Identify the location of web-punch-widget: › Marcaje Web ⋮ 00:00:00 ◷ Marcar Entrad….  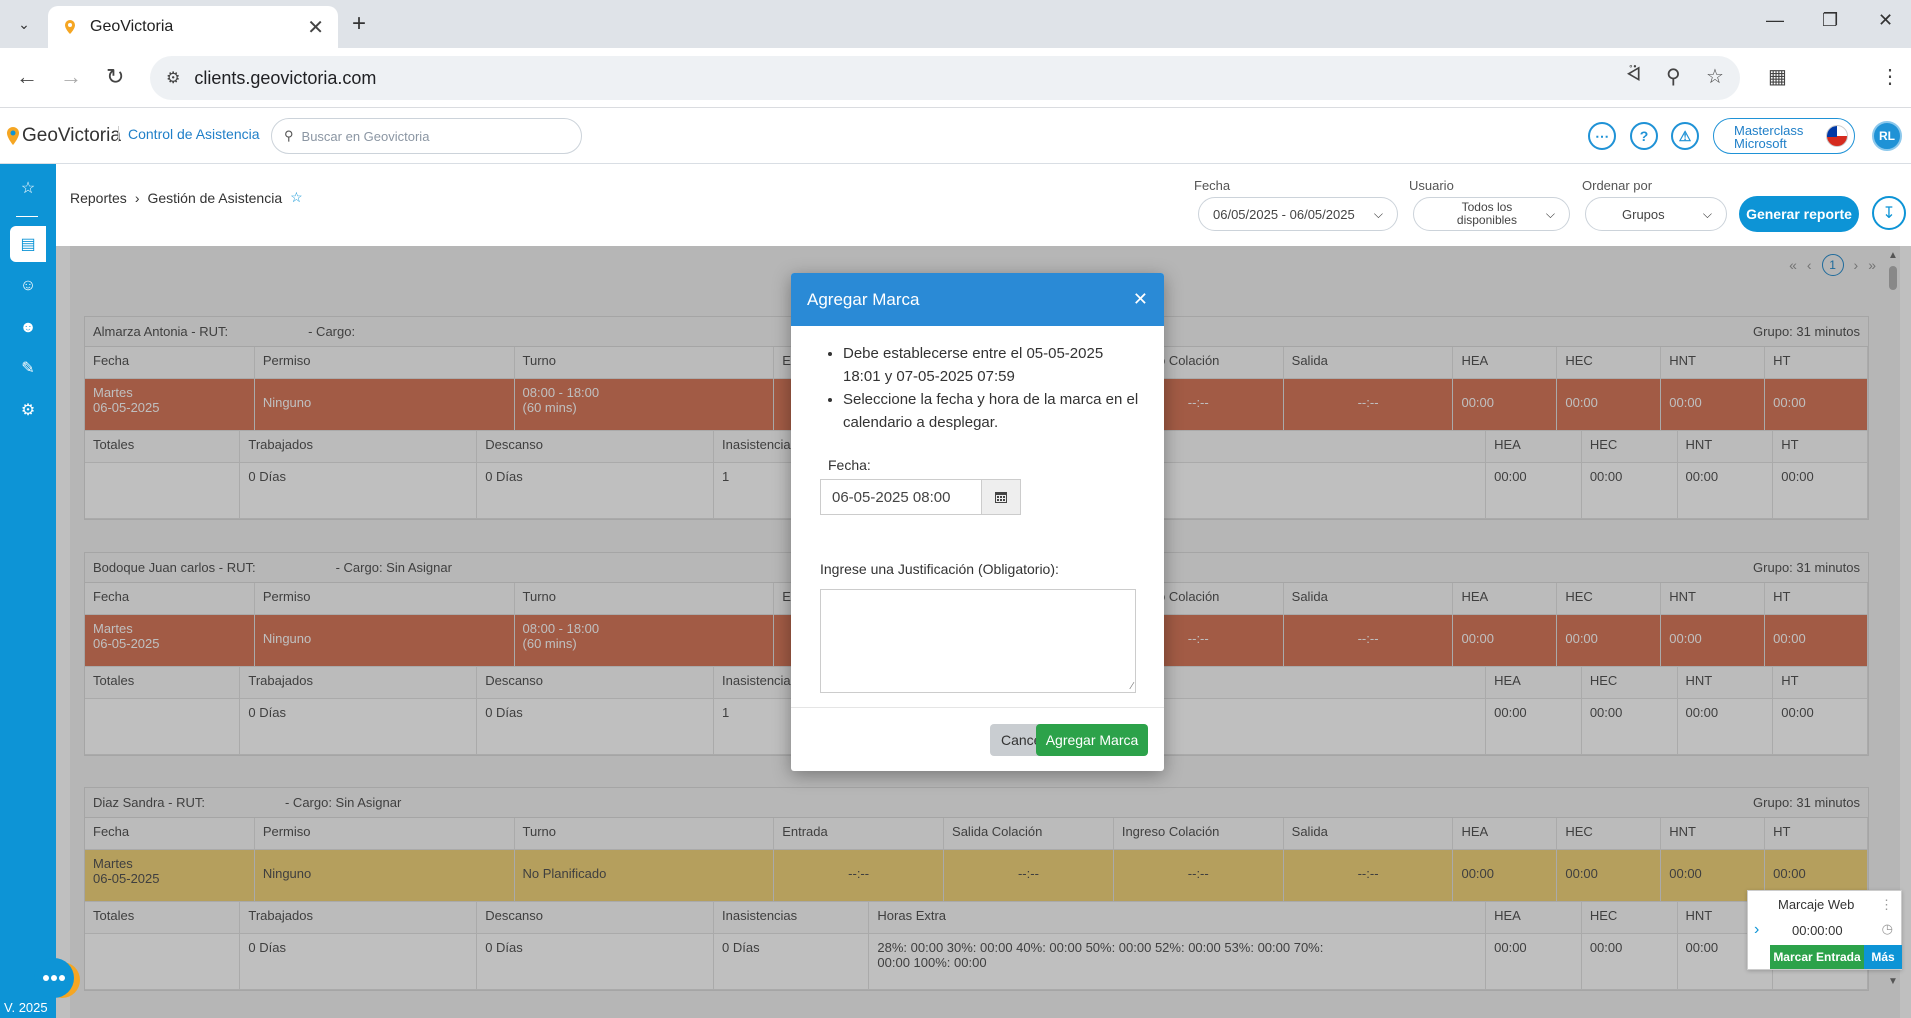
(1824, 930).